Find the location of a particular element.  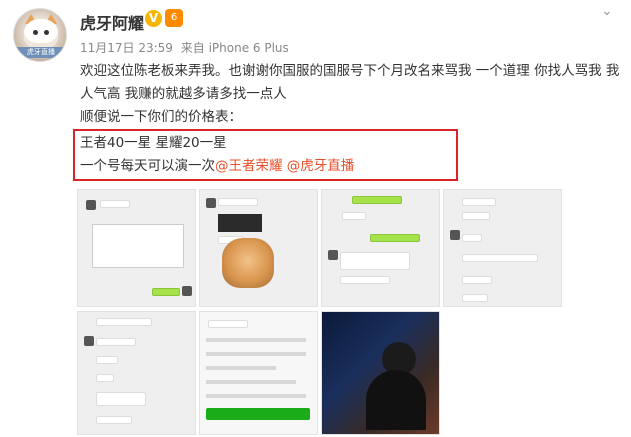

price-line: 一个号每天可以演一次@王者荣耀 @虎牙直播 is located at coordinates (217, 166).